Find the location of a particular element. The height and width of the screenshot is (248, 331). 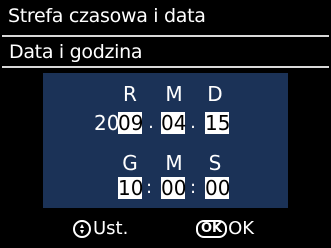

ok-label: OK is located at coordinates (241, 228).